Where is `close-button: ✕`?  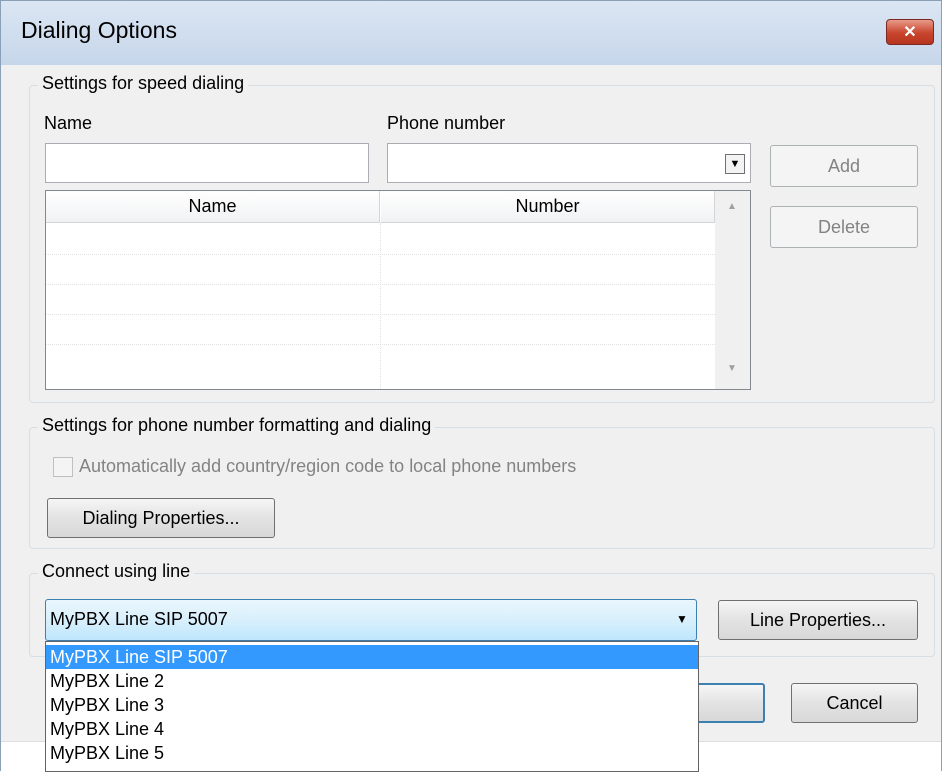
close-button: ✕ is located at coordinates (910, 32).